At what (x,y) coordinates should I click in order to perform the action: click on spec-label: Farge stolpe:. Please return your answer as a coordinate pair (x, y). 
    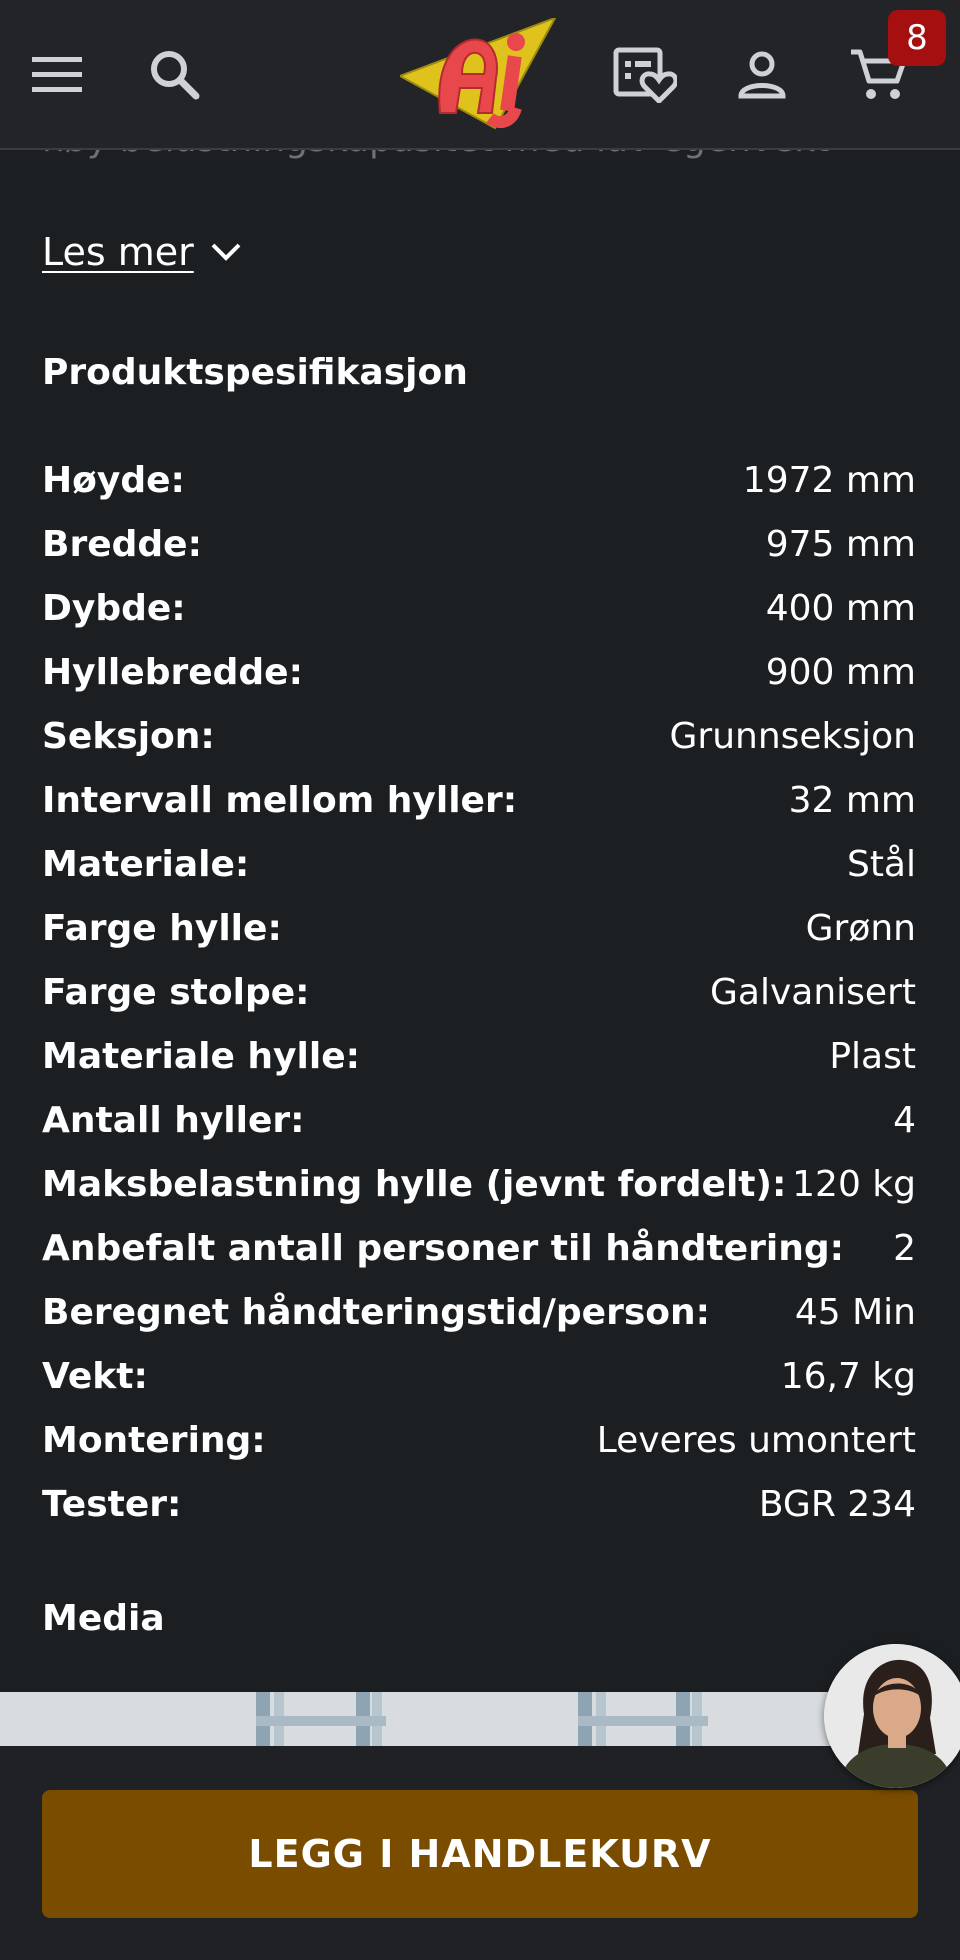
    Looking at the image, I should click on (176, 992).